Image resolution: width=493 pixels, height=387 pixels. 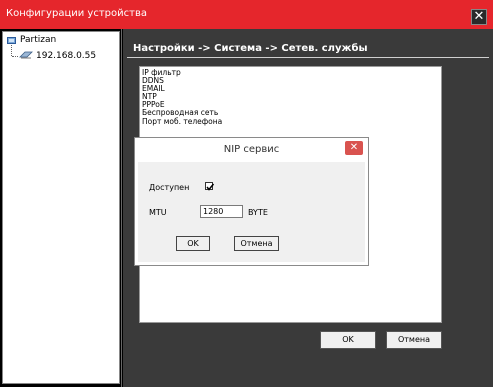 I want to click on window-titlebar: Конфигурации устройства ✕, so click(x=246, y=14).